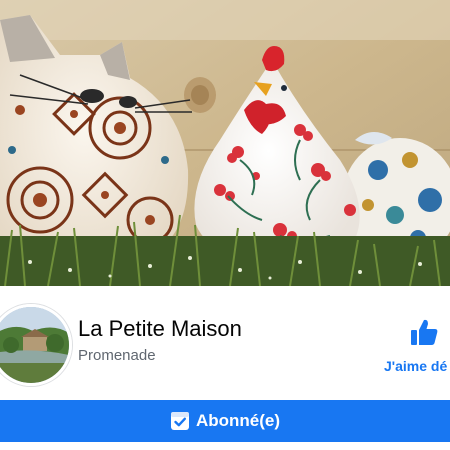  What do you see at coordinates (225, 446) in the screenshot?
I see `bottom-divider` at bounding box center [225, 446].